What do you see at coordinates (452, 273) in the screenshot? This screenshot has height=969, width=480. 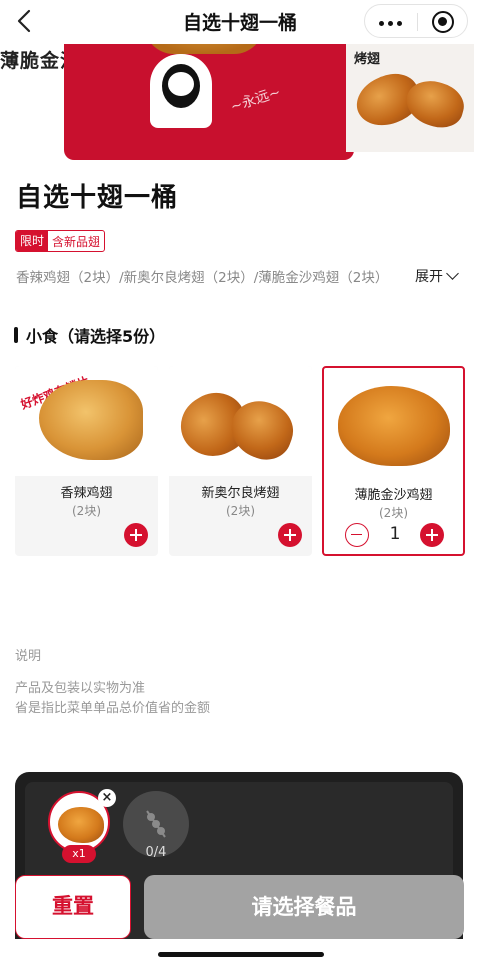 I see `chevron-down-icon` at bounding box center [452, 273].